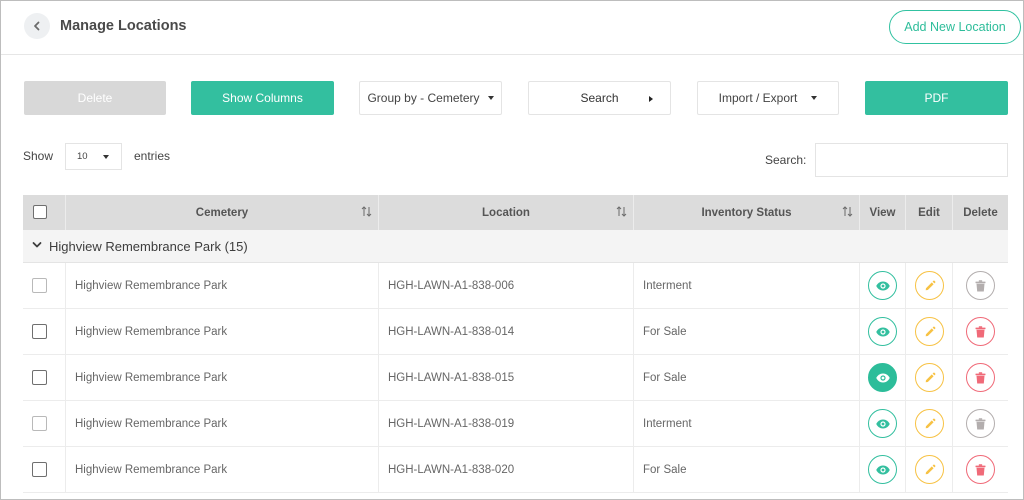 The height and width of the screenshot is (500, 1024). Describe the element at coordinates (152, 156) in the screenshot. I see `entries-label: entries` at that location.